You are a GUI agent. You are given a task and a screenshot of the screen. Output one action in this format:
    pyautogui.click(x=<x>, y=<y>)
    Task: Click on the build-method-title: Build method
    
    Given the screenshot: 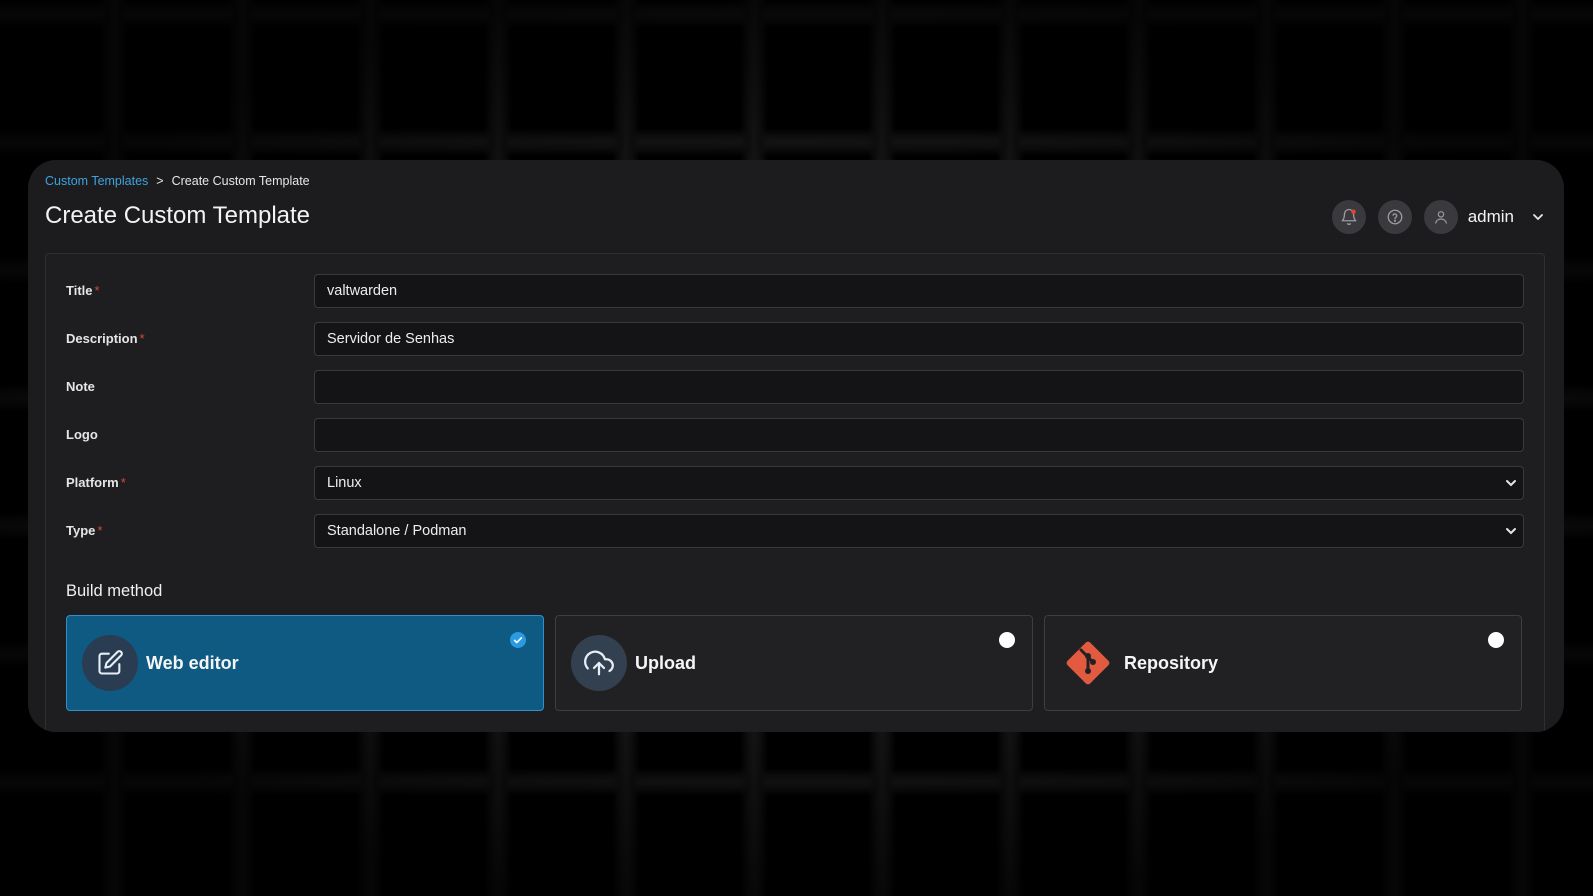 What is the action you would take?
    pyautogui.click(x=114, y=591)
    